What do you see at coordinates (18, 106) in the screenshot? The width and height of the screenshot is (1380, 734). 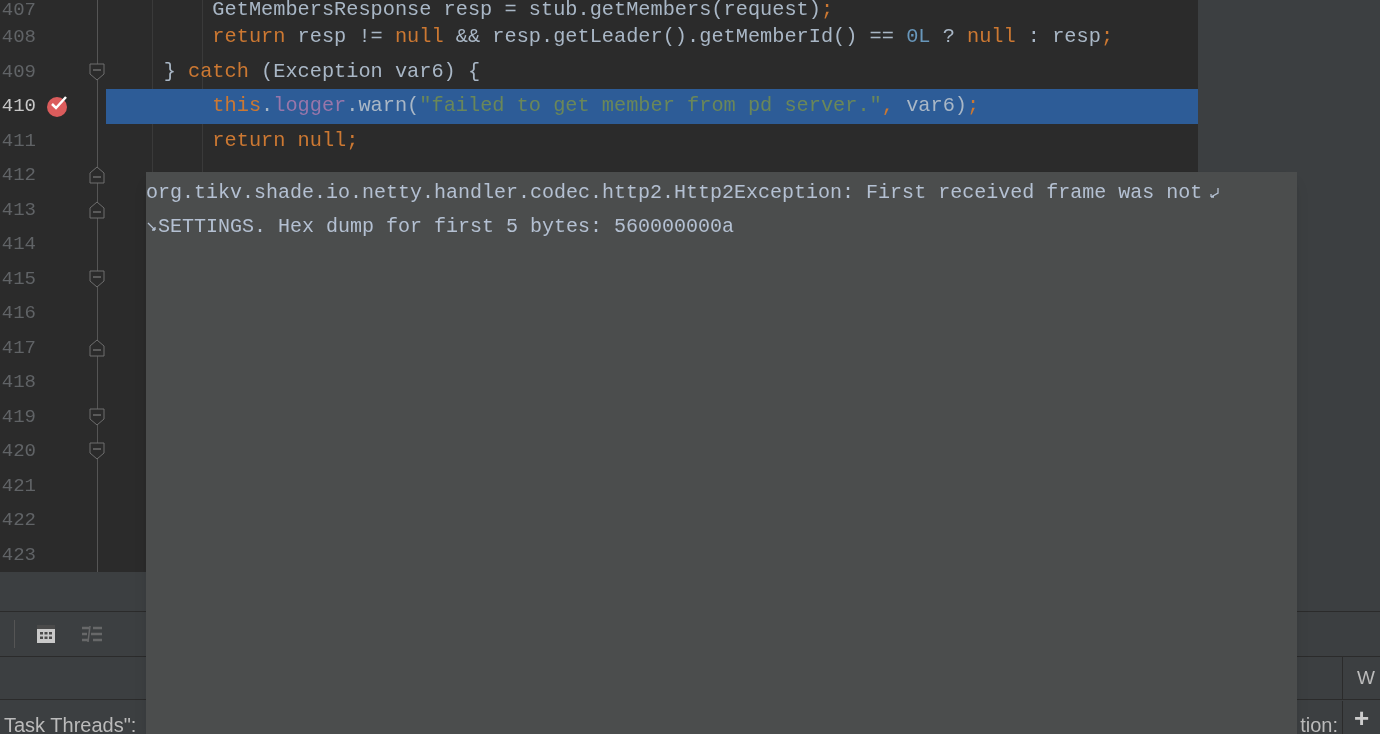 I see `line-number: 410` at bounding box center [18, 106].